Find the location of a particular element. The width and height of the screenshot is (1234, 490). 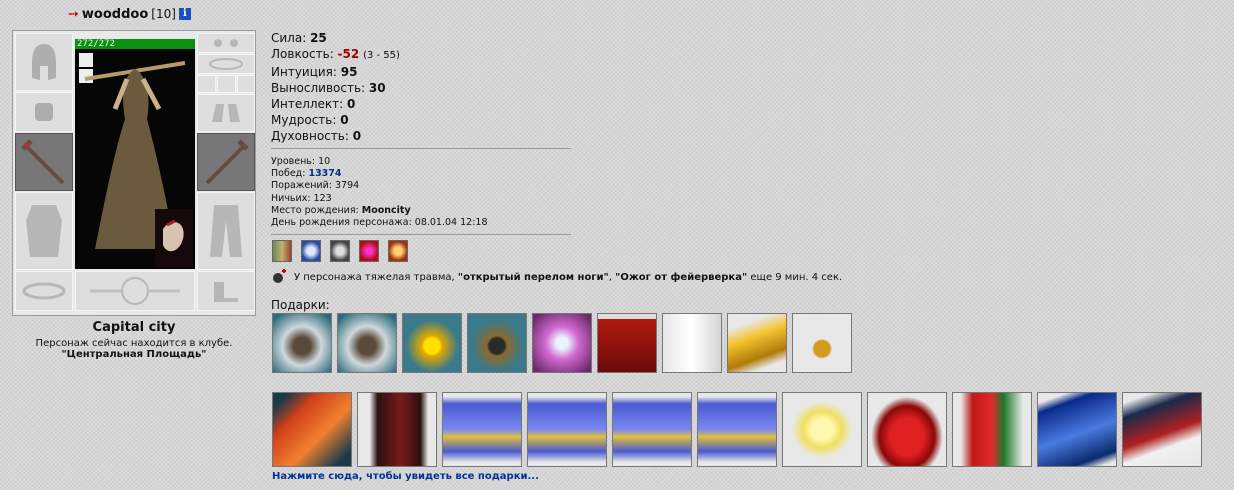

gift-bags-icon is located at coordinates (992, 429).